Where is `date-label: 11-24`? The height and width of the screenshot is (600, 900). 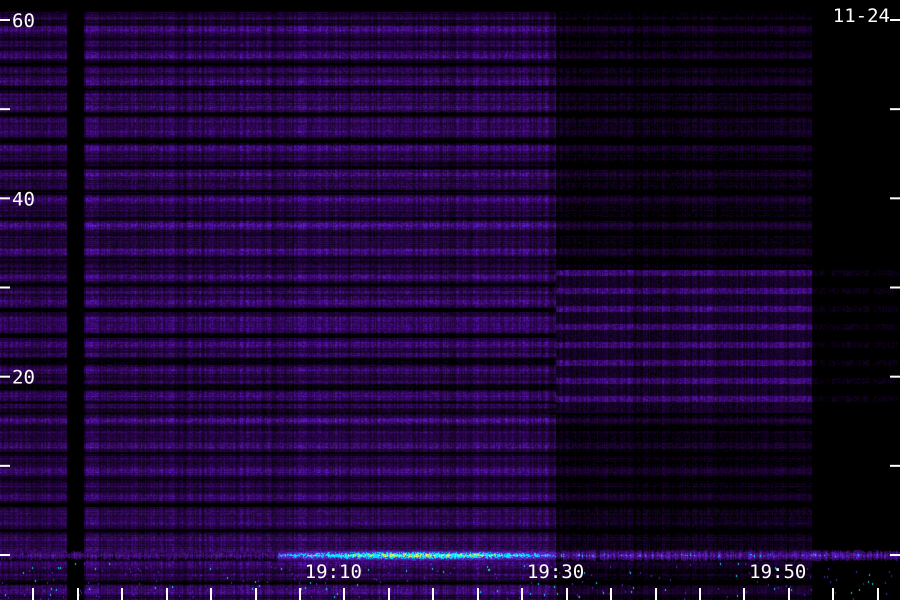
date-label: 11-24 is located at coordinates (861, 16).